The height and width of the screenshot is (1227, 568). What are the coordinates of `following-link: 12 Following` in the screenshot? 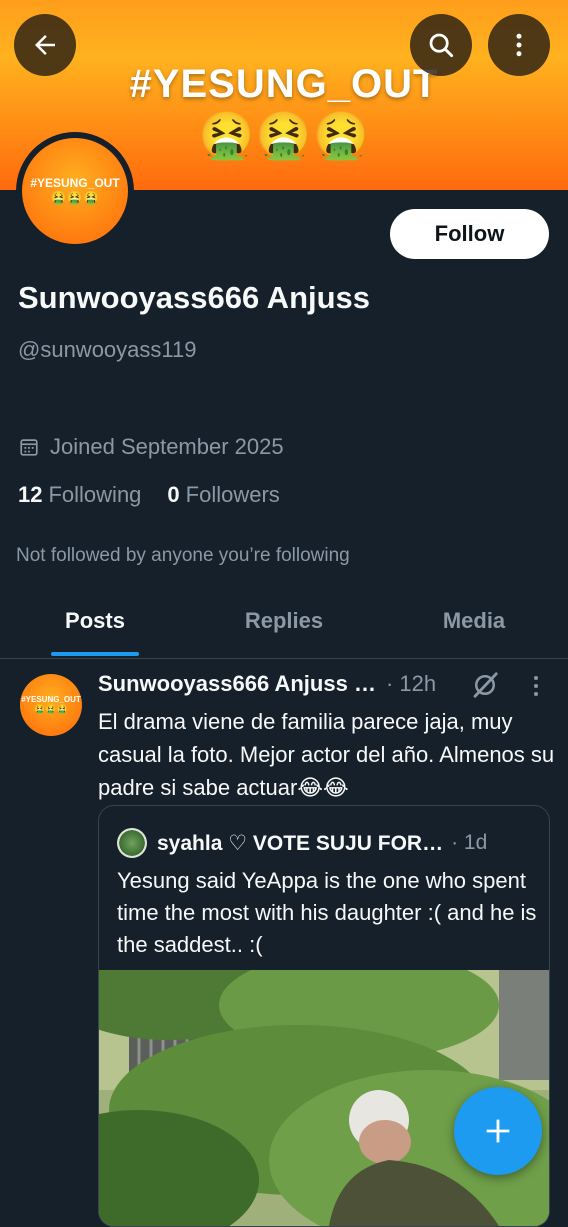 It's located at (79, 495).